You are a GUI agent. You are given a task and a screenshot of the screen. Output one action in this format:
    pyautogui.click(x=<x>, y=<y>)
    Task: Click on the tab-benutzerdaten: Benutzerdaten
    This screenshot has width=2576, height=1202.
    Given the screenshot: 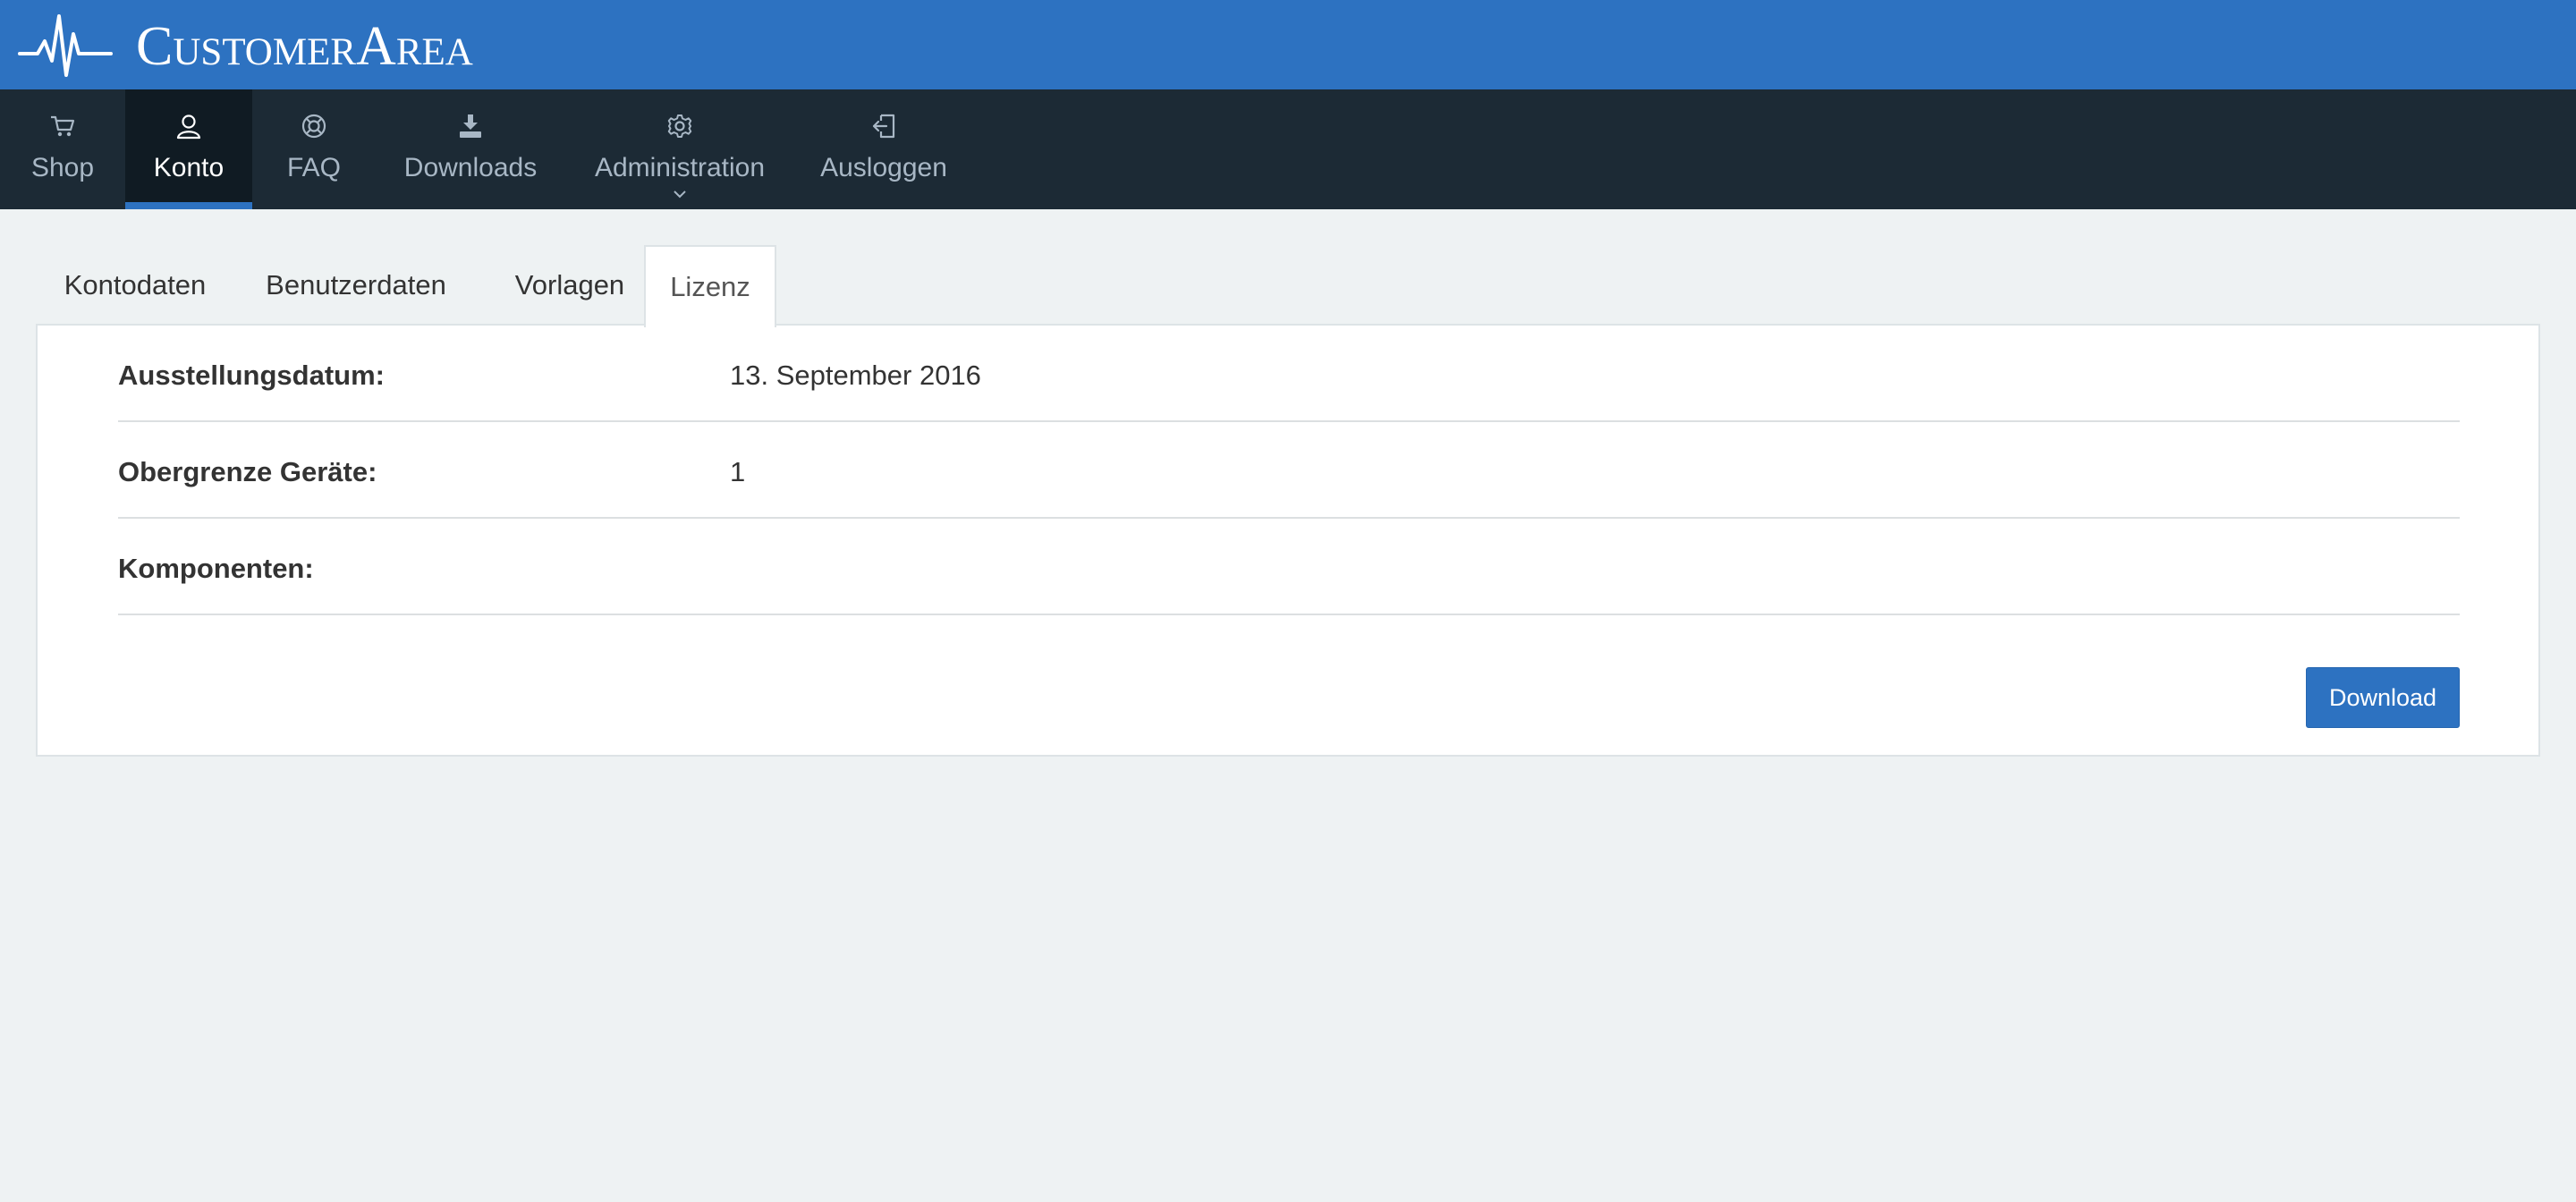 What is the action you would take?
    pyautogui.click(x=356, y=285)
    